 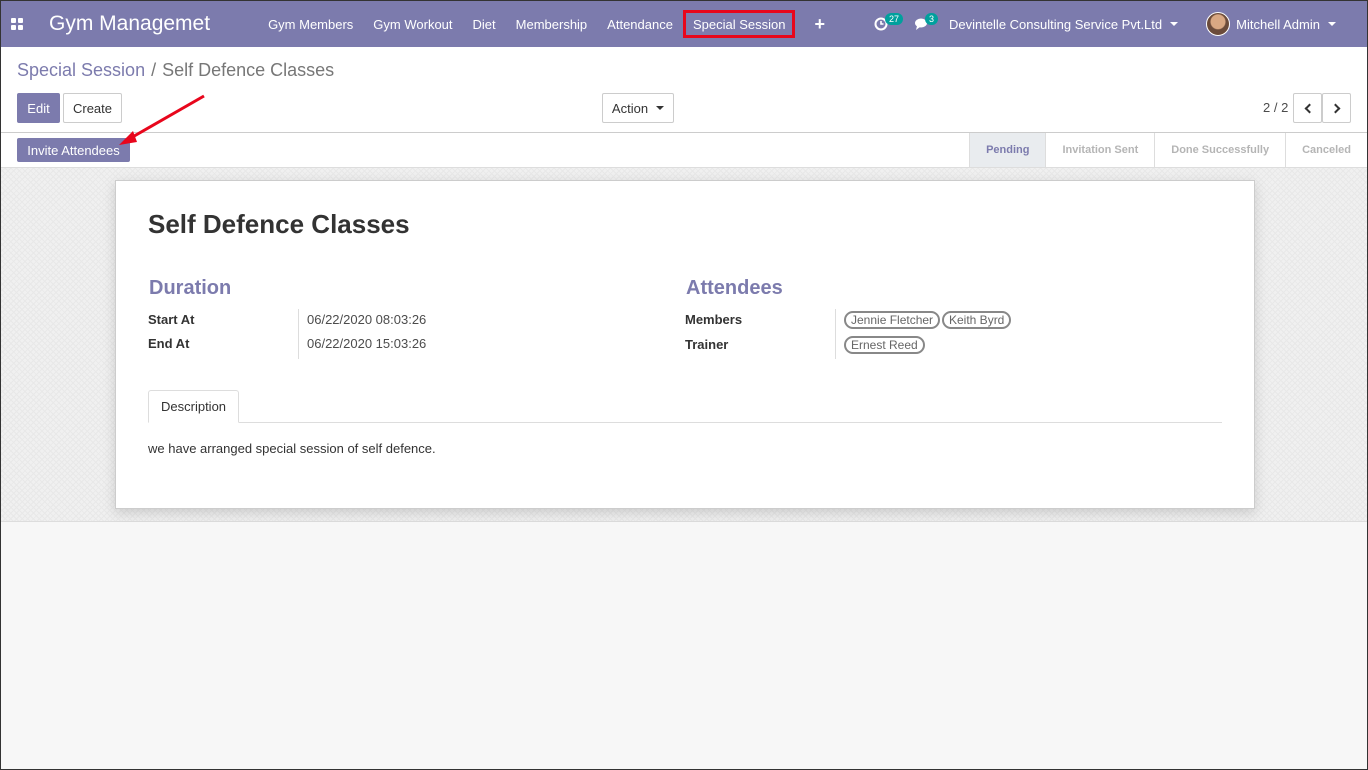 What do you see at coordinates (162, 119) in the screenshot?
I see `annotation-arrow` at bounding box center [162, 119].